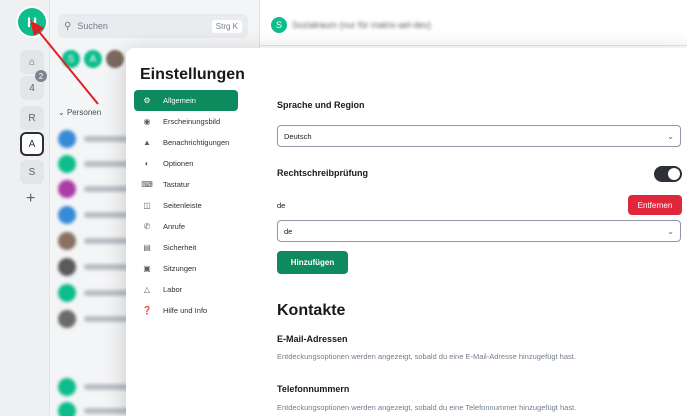 Image resolution: width=687 pixels, height=416 pixels. What do you see at coordinates (92, 26) in the screenshot?
I see `search-placeholder: Suchen` at bounding box center [92, 26].